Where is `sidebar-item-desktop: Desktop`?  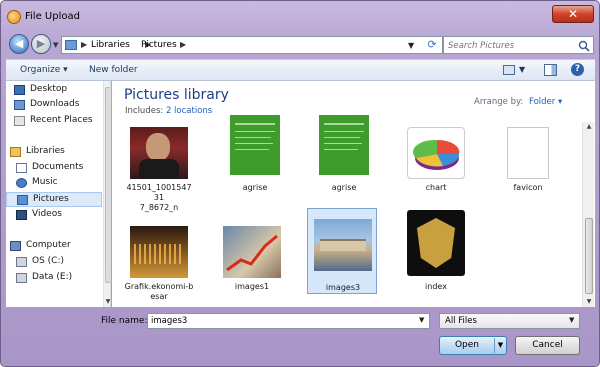
sidebar-item-desktop: Desktop is located at coordinates (54, 90).